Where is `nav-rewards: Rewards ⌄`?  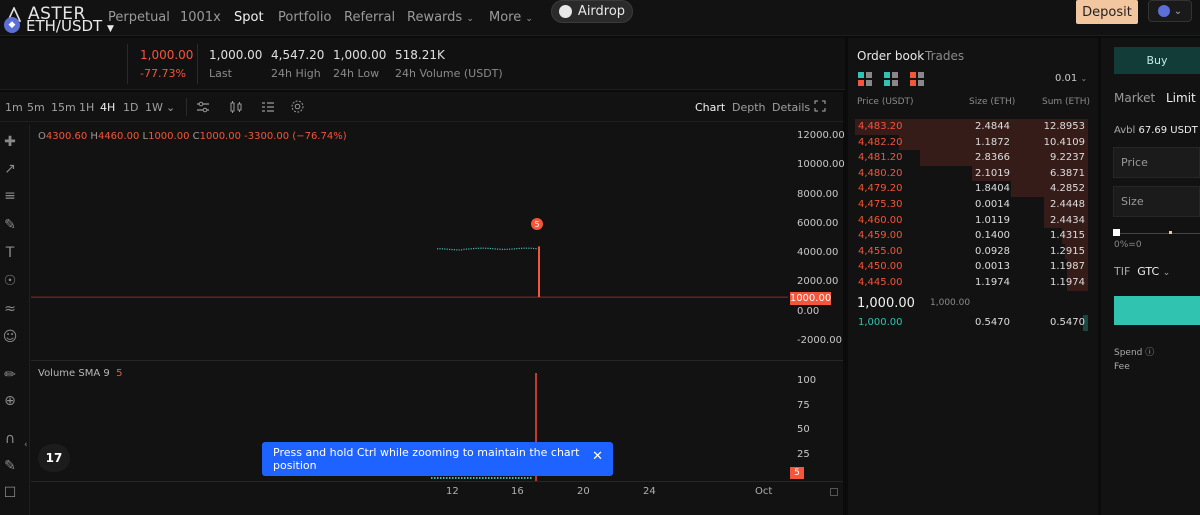
nav-rewards: Rewards ⌄ is located at coordinates (440, 17).